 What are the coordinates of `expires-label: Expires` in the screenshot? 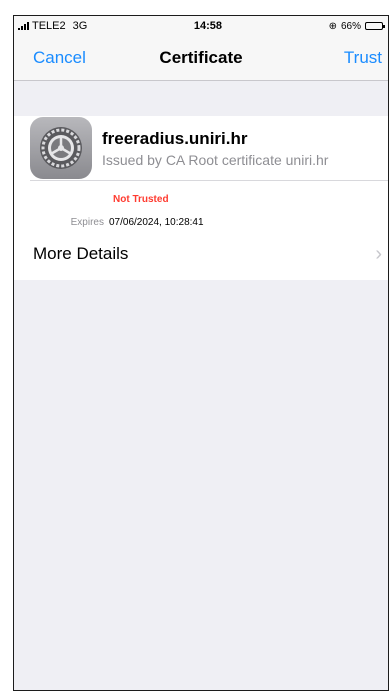 It's located at (87, 222).